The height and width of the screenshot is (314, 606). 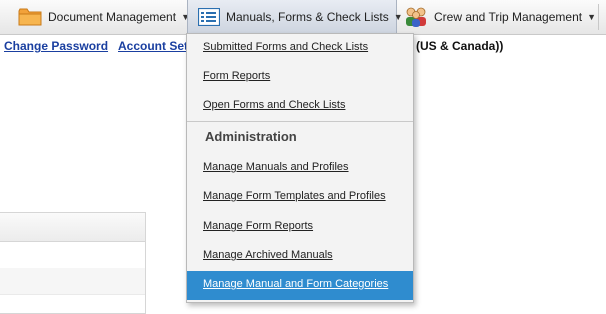 I want to click on crew-people-icon, so click(x=416, y=17).